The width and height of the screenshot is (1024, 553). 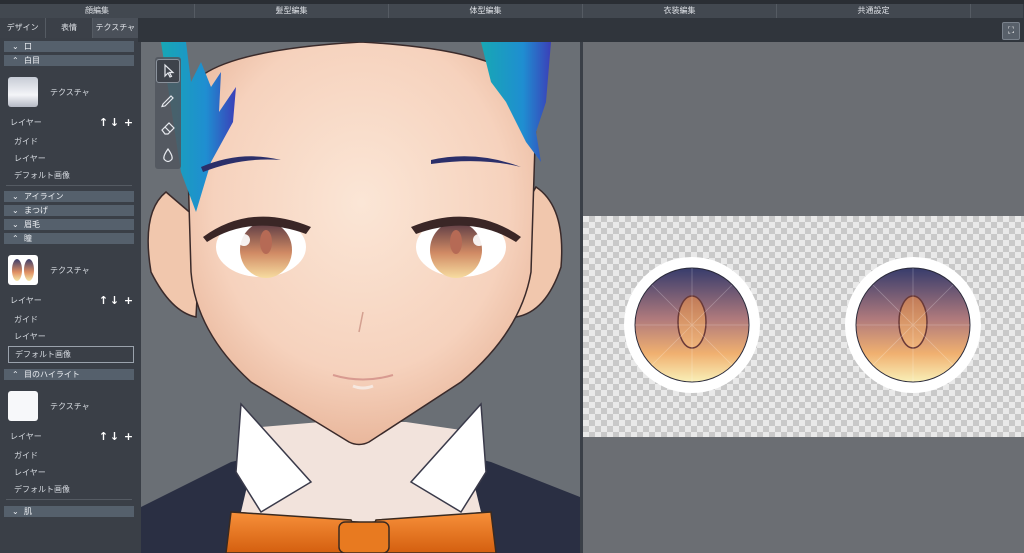 What do you see at coordinates (997, 11) in the screenshot?
I see `tab-overflow` at bounding box center [997, 11].